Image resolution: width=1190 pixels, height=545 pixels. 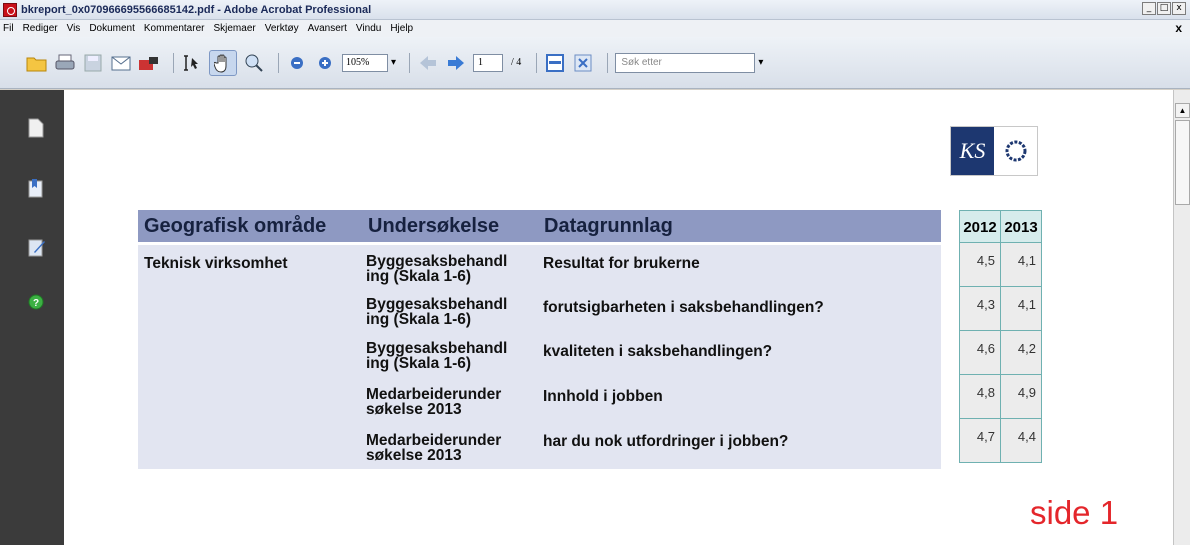 What do you see at coordinates (980, 440) in the screenshot?
I see `value-2012: 4,7` at bounding box center [980, 440].